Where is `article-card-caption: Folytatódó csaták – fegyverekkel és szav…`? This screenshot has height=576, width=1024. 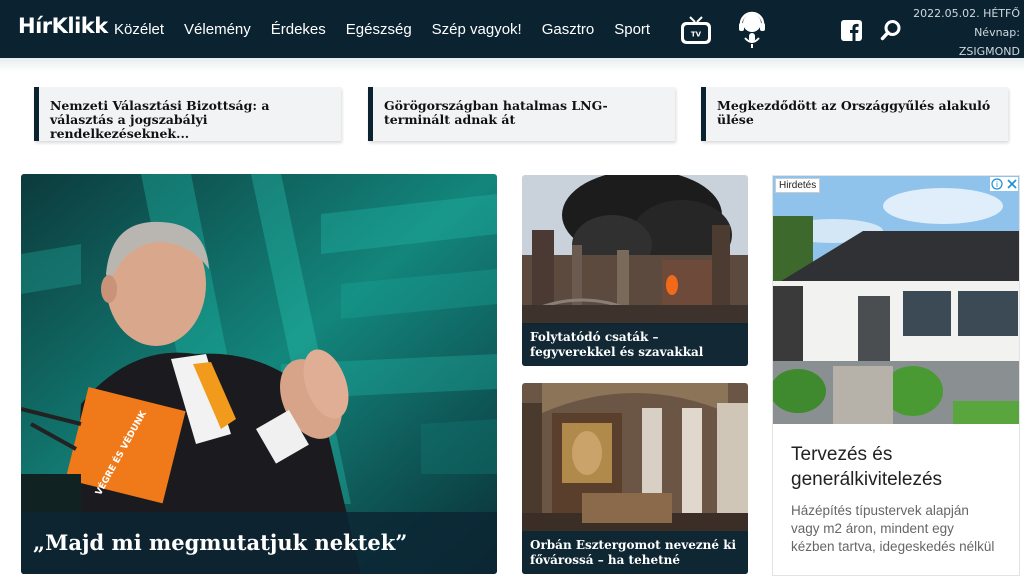 article-card-caption: Folytatódó csaták – fegyverekkel és szav… is located at coordinates (635, 344).